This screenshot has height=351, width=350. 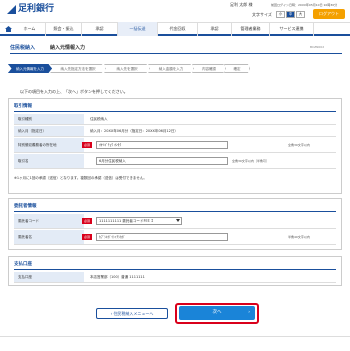 I want to click on font-size-small-button: 小, so click(x=280, y=14).